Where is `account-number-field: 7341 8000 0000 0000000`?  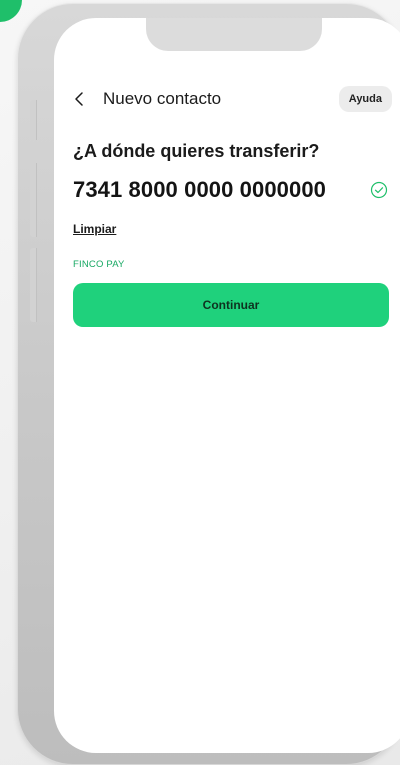 account-number-field: 7341 8000 0000 0000000 is located at coordinates (230, 190).